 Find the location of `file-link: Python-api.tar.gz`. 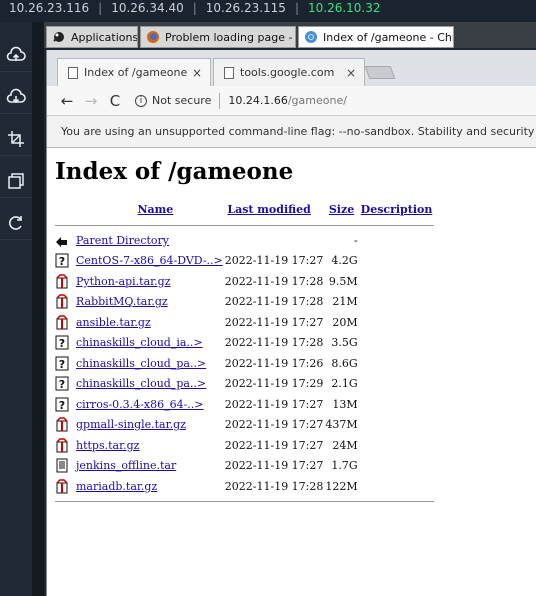

file-link: Python-api.tar.gz is located at coordinates (123, 281).